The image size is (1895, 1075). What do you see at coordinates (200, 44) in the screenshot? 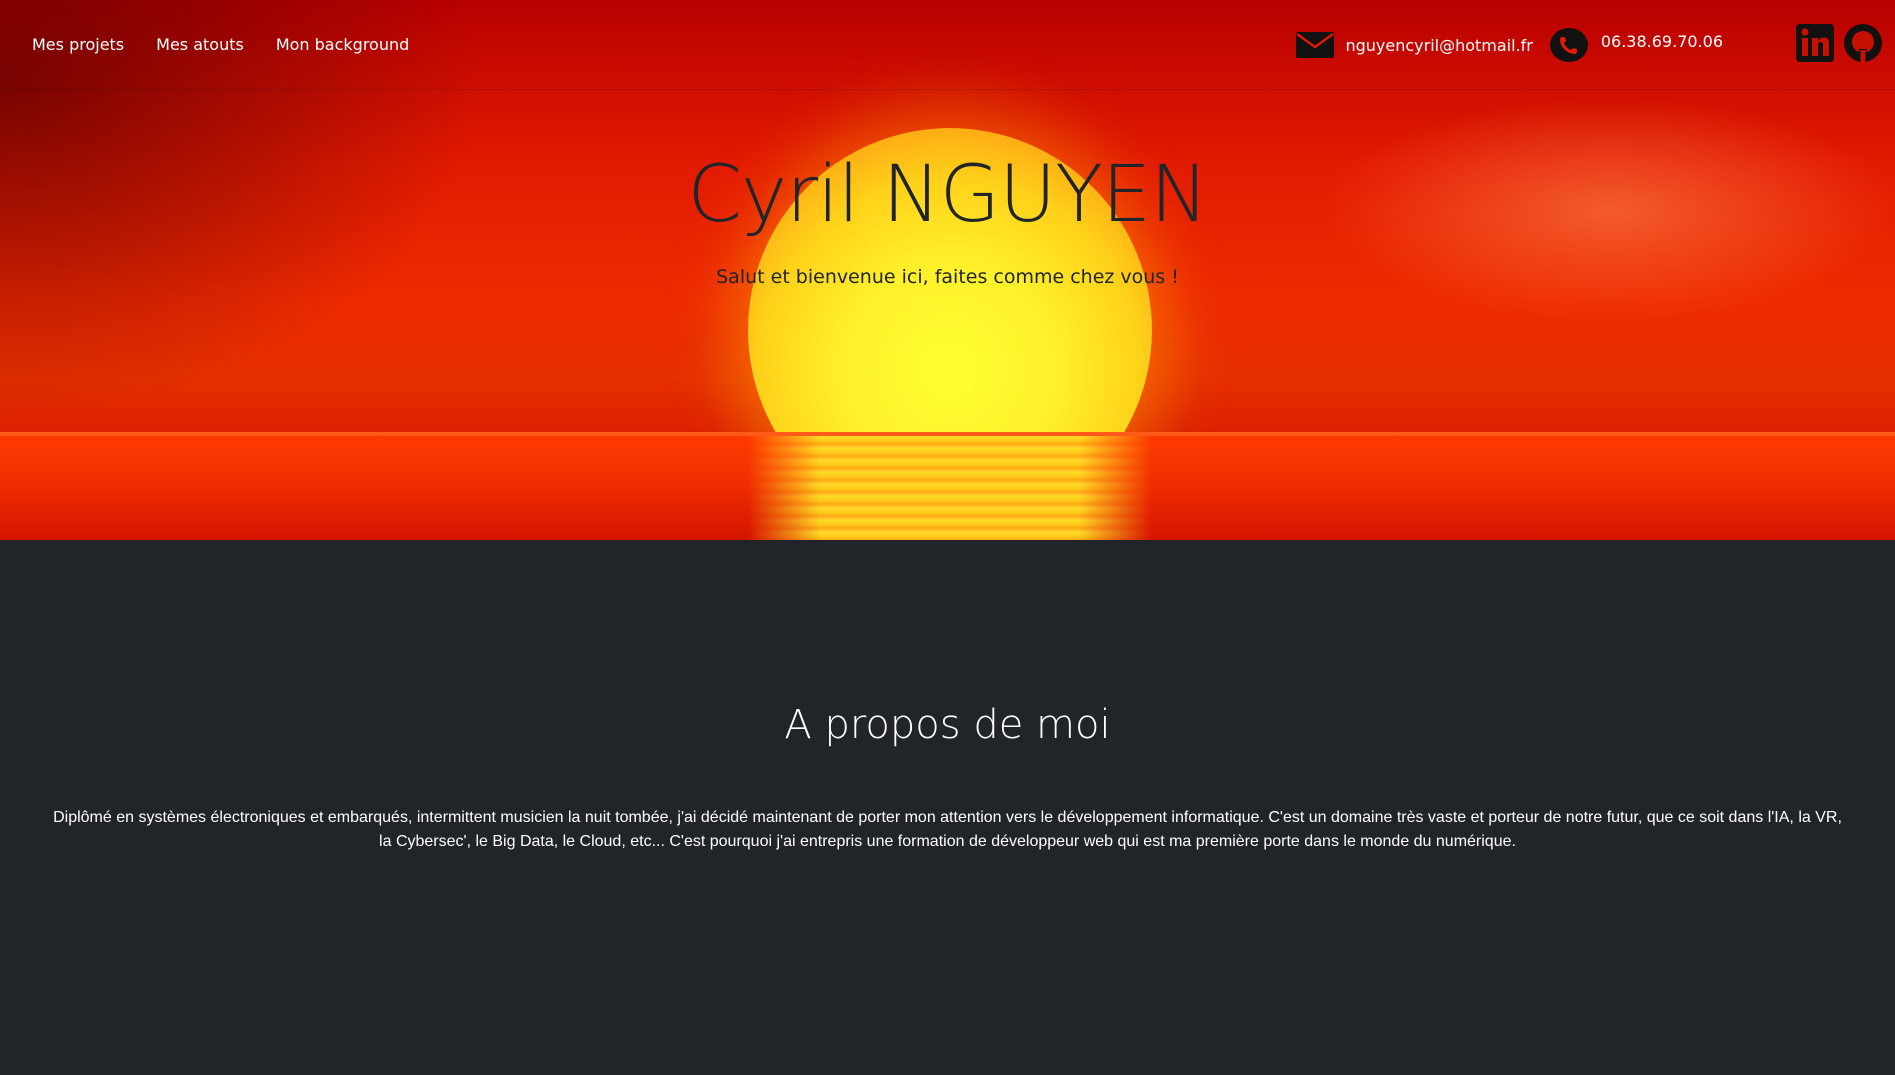
I see `nav-link-atouts: Mes atouts` at bounding box center [200, 44].